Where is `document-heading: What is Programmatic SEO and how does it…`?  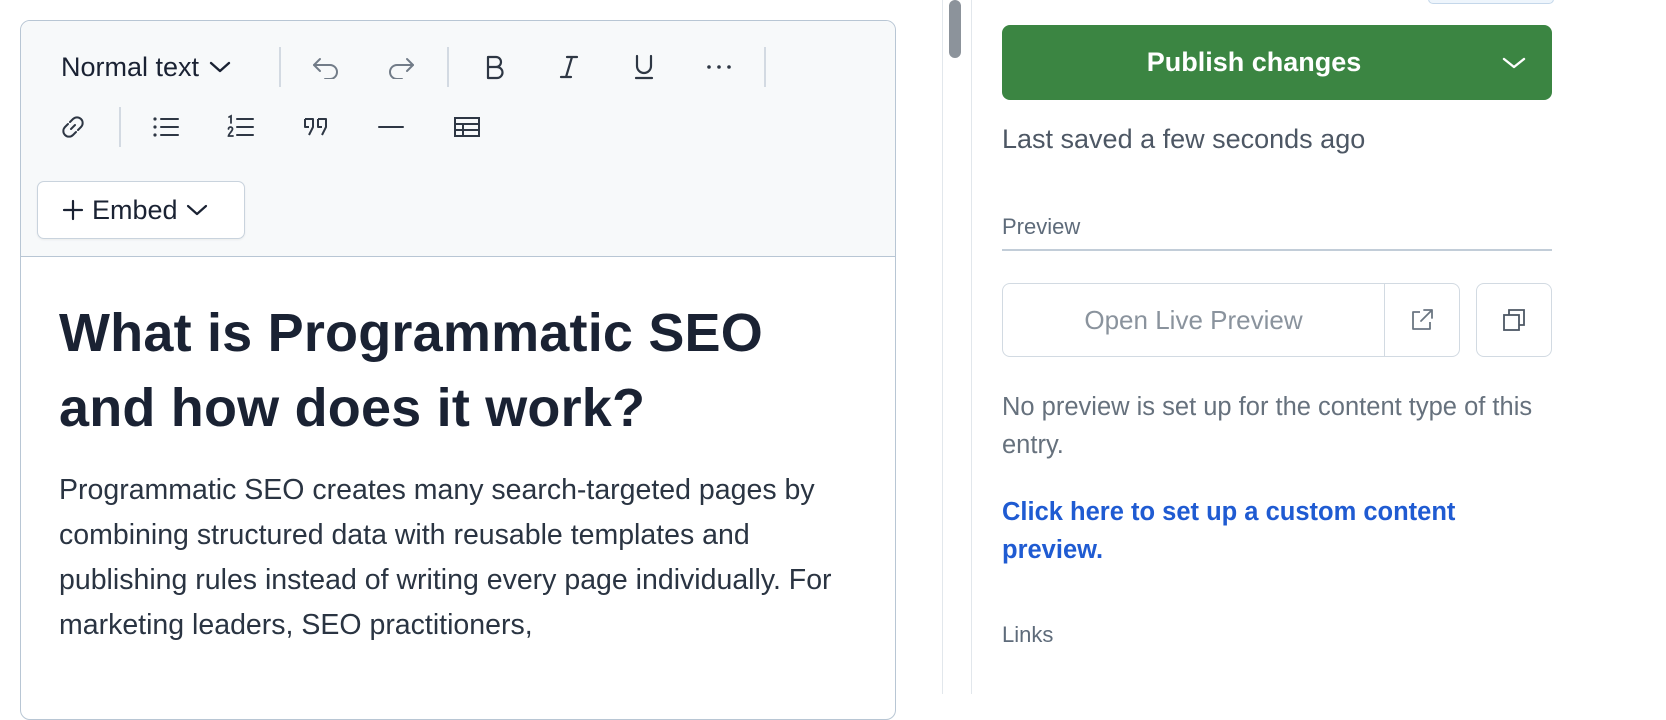
document-heading: What is Programmatic SEO and how does it… is located at coordinates (459, 371).